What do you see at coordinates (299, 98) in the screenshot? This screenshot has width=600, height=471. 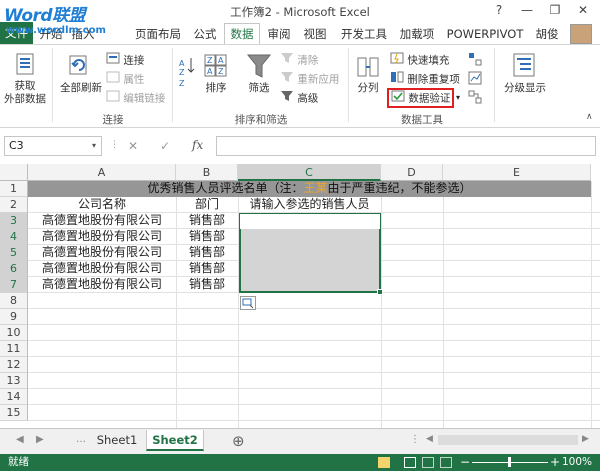 I see `advanced-button: 高级` at bounding box center [299, 98].